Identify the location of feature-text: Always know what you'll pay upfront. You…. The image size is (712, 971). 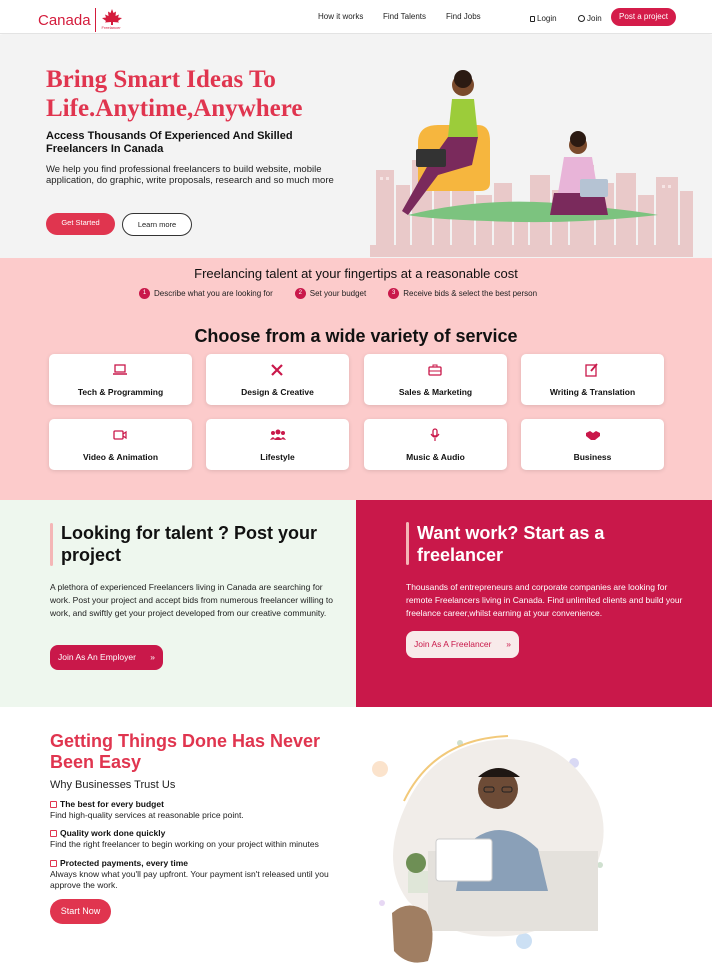
(189, 879).